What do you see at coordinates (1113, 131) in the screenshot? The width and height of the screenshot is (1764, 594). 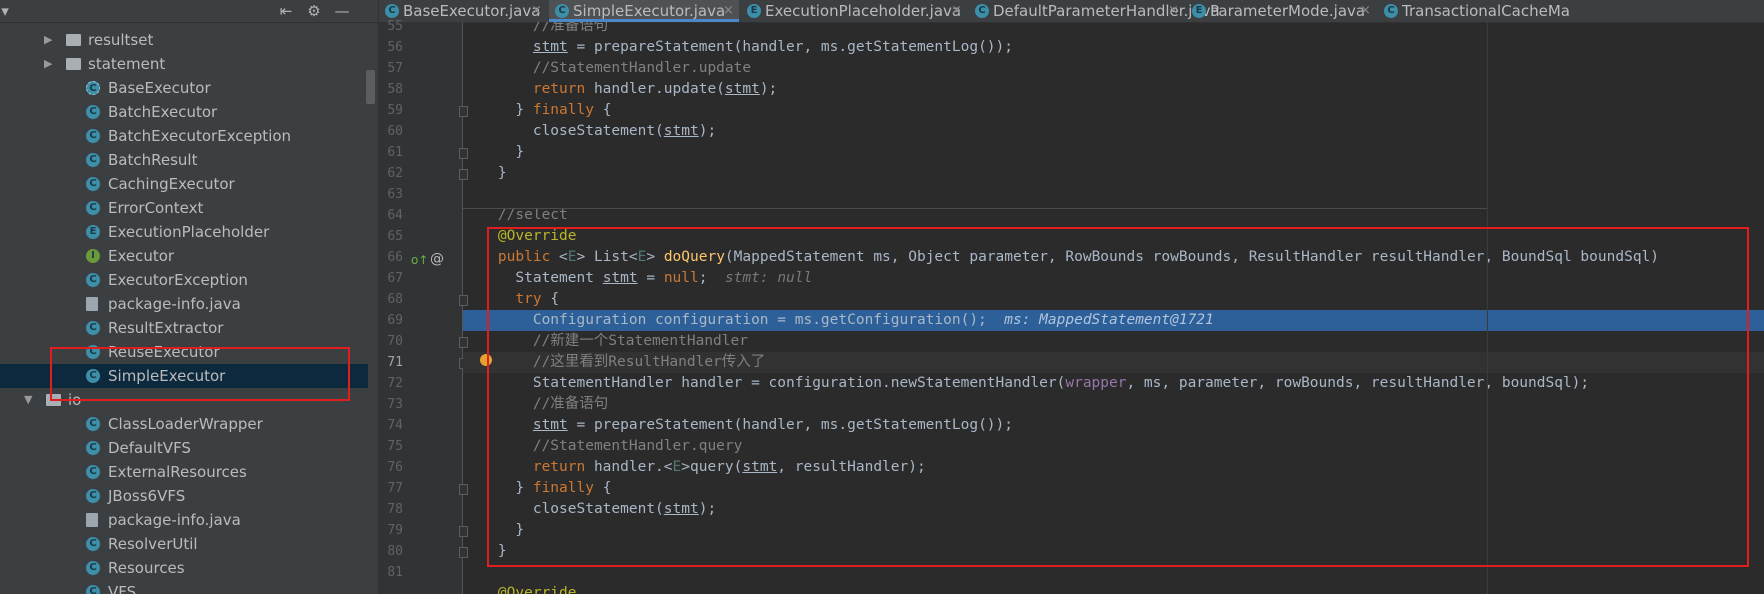 I see `code-line-60: closeStatement(stmt);` at bounding box center [1113, 131].